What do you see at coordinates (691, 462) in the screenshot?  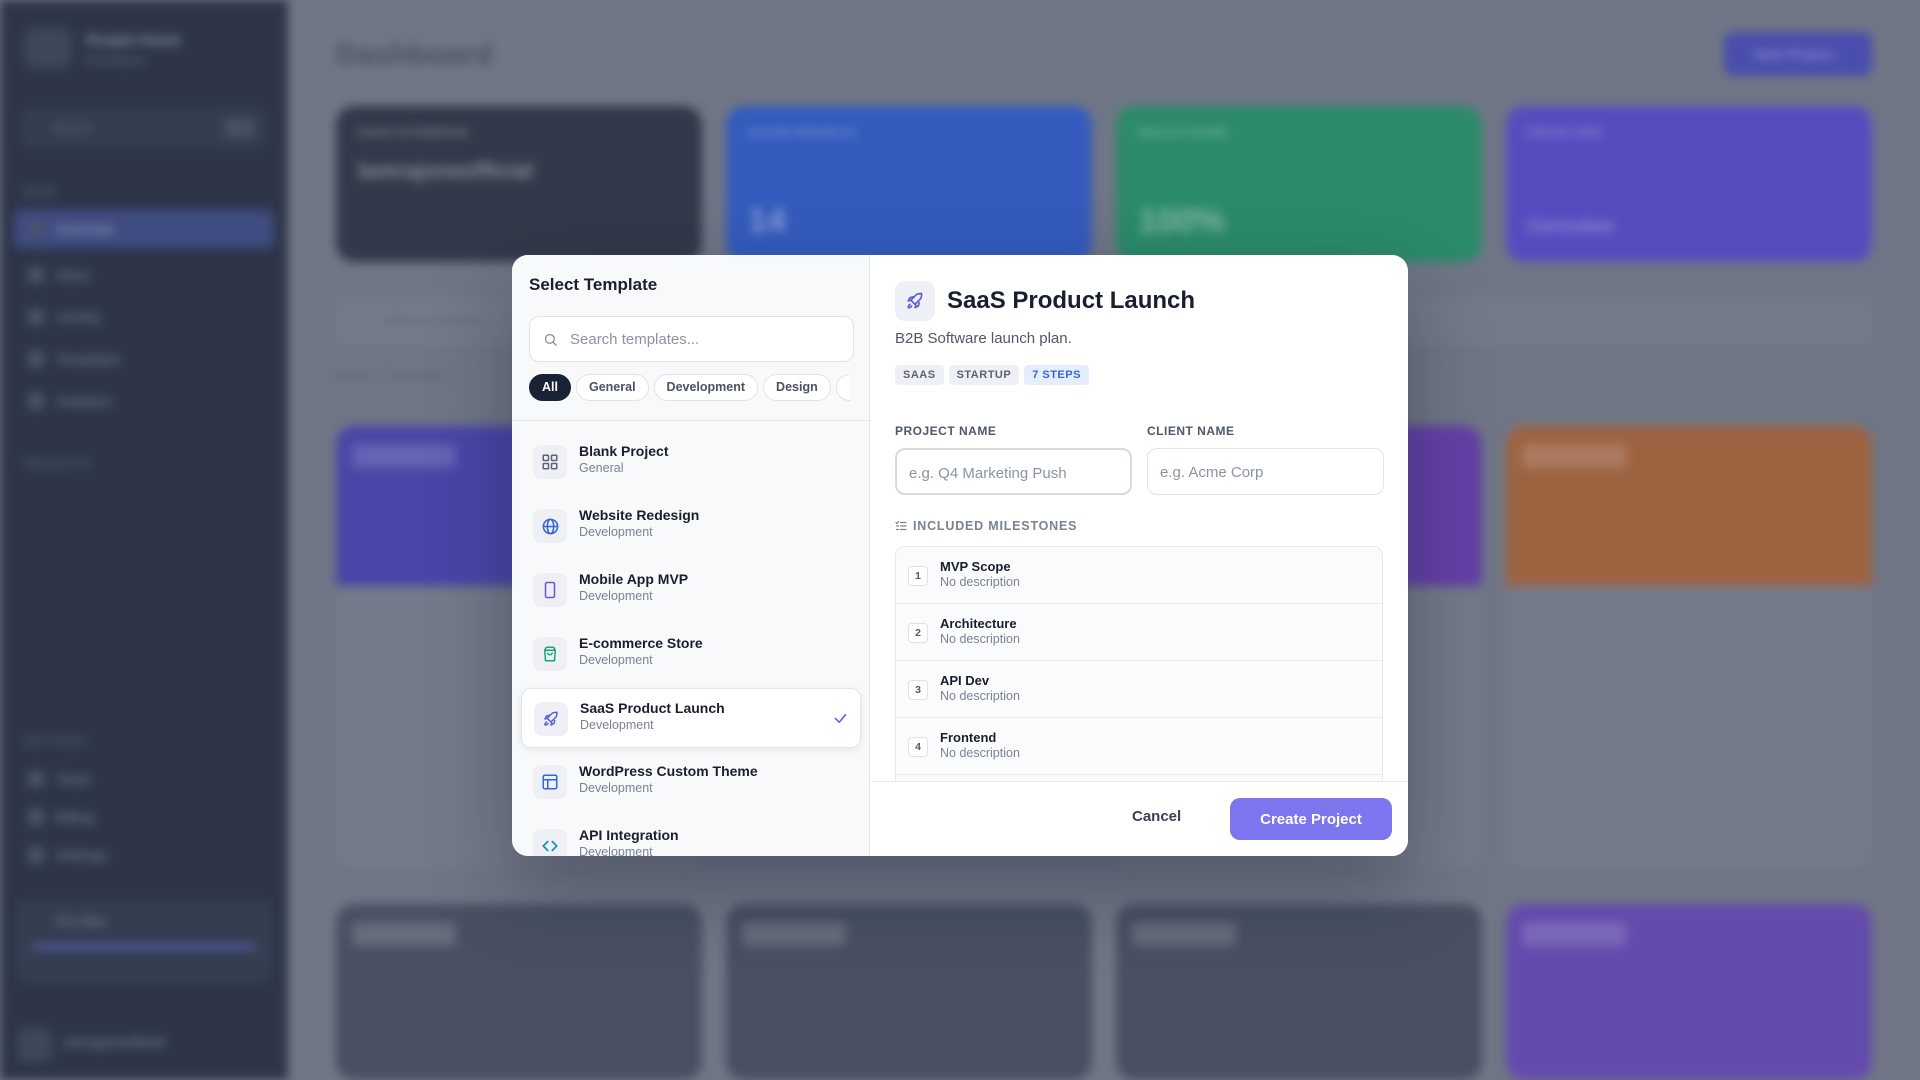 I see `template-item-blank-project: Blank Project General` at bounding box center [691, 462].